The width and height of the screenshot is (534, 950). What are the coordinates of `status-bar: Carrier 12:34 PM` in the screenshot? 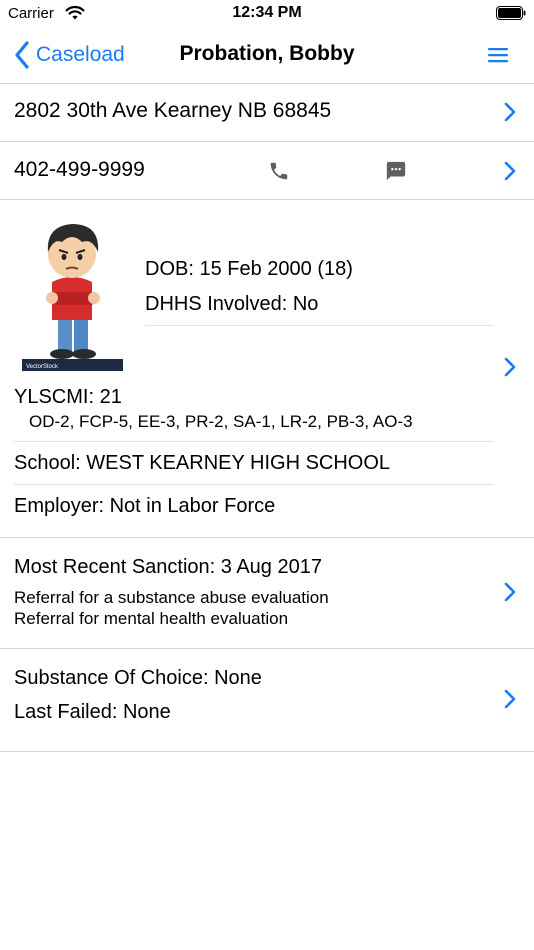 It's located at (267, 14).